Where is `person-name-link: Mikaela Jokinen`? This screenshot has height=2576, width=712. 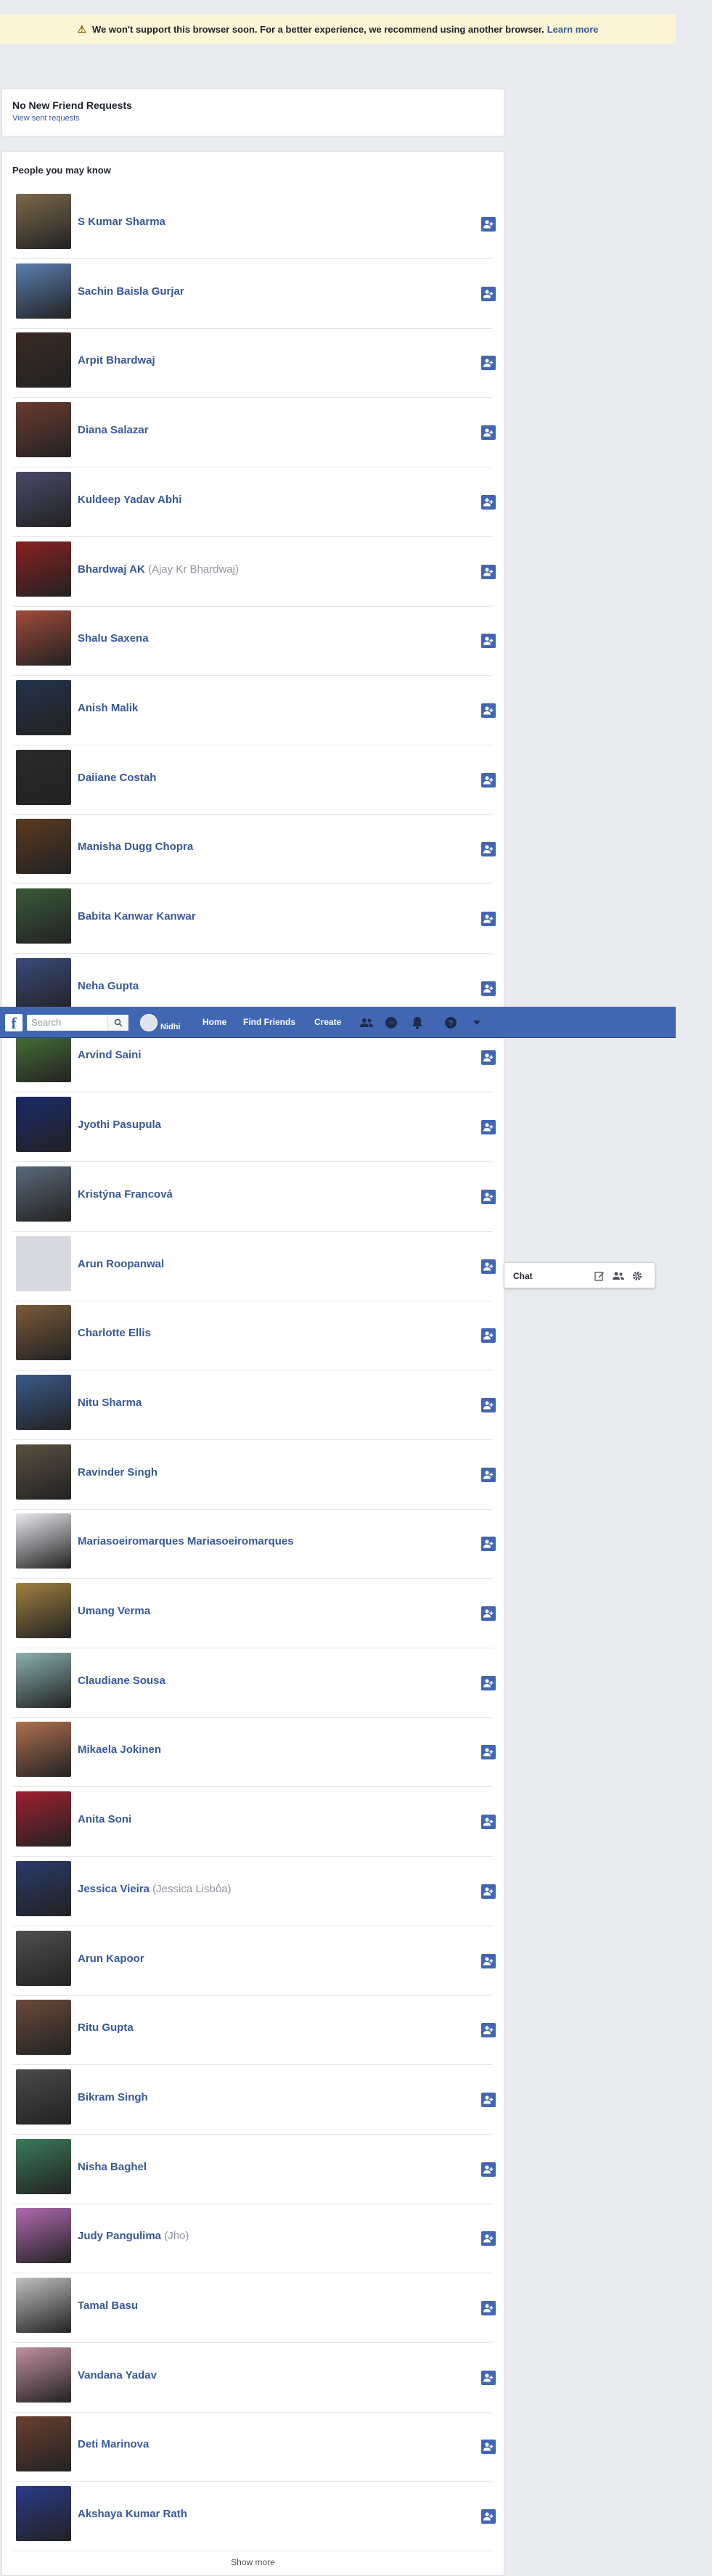 person-name-link: Mikaela Jokinen is located at coordinates (119, 1749).